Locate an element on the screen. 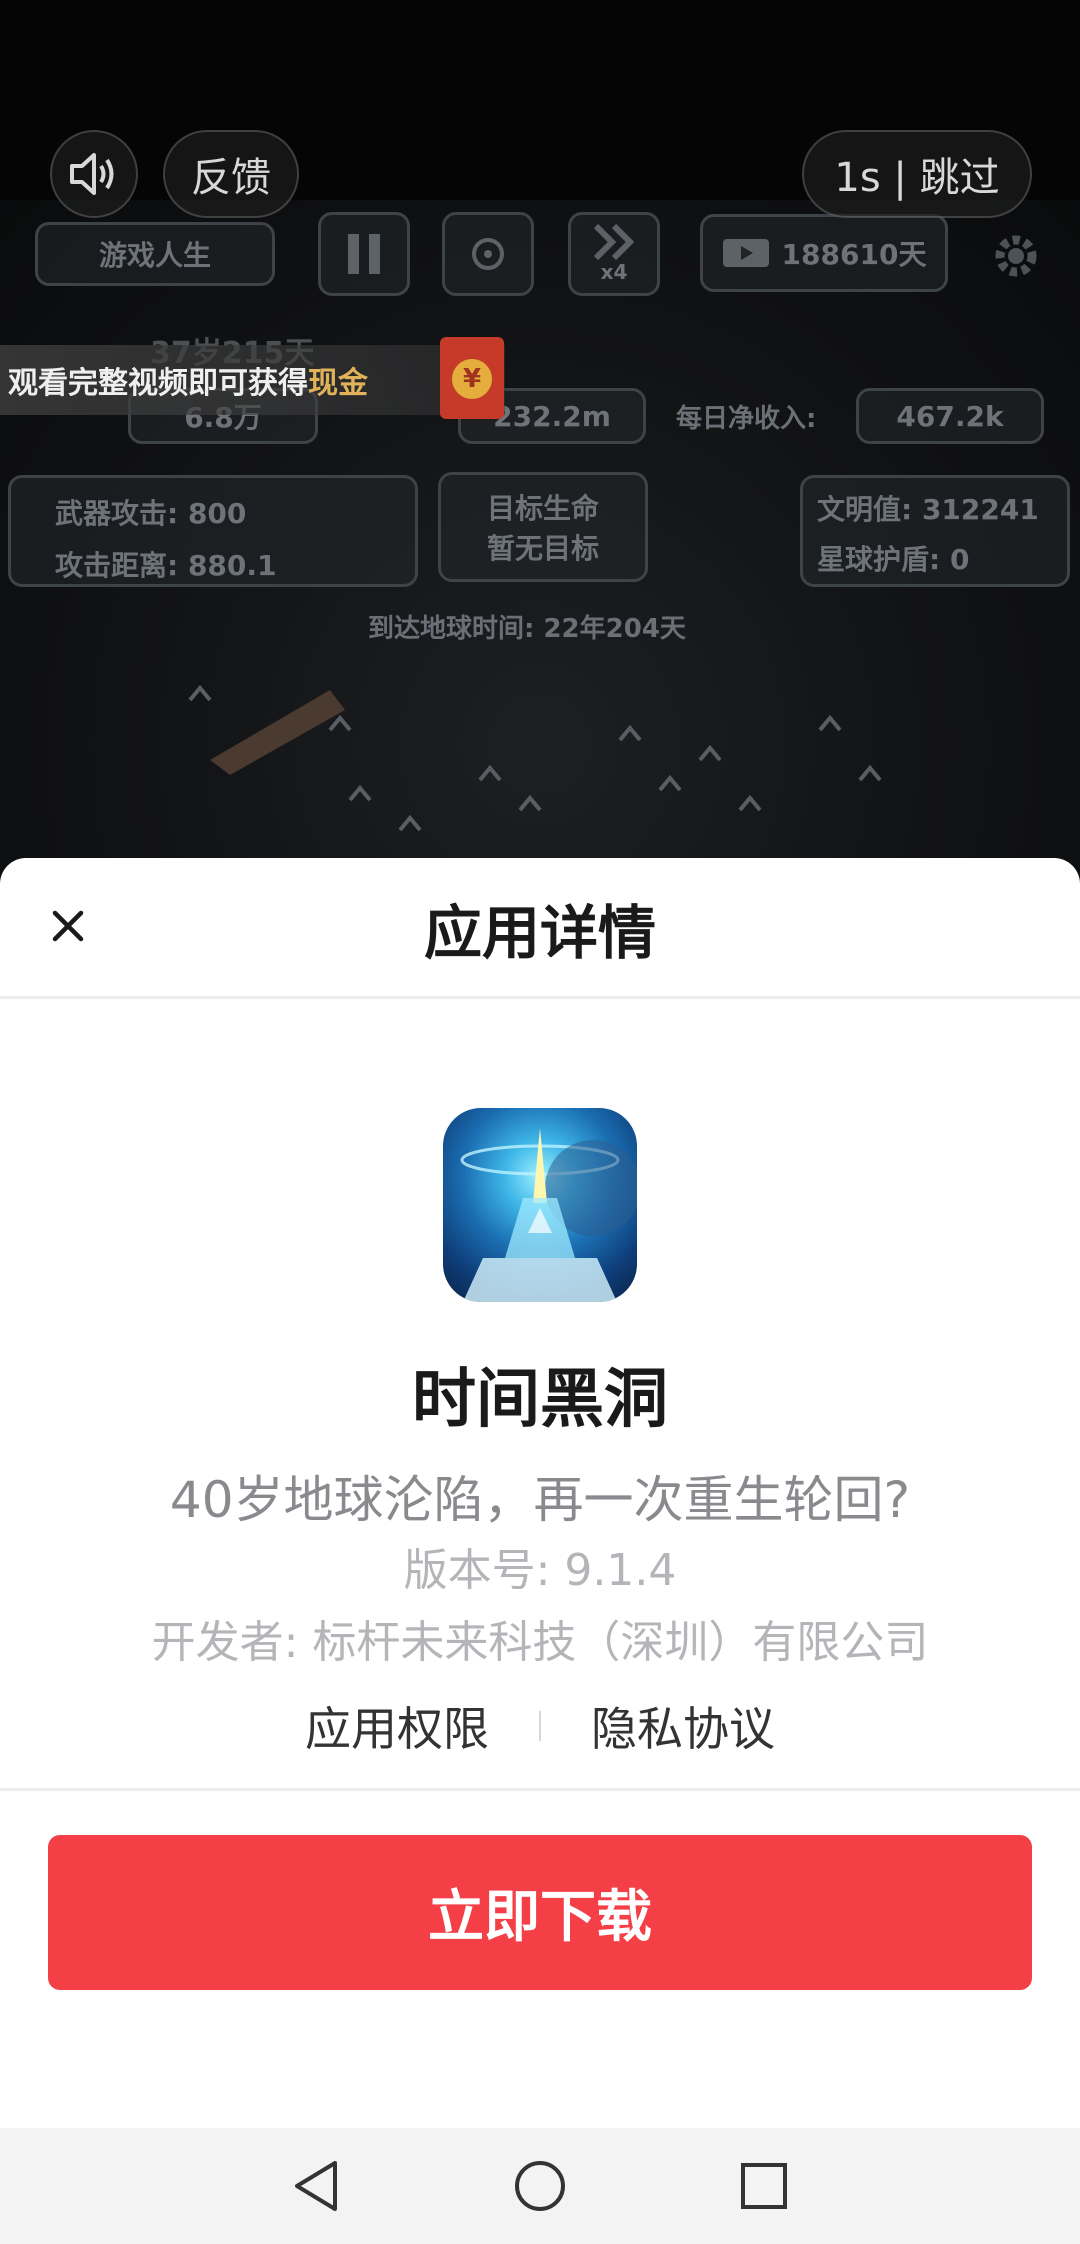  target-life-label: 目标生命 is located at coordinates (542, 508).